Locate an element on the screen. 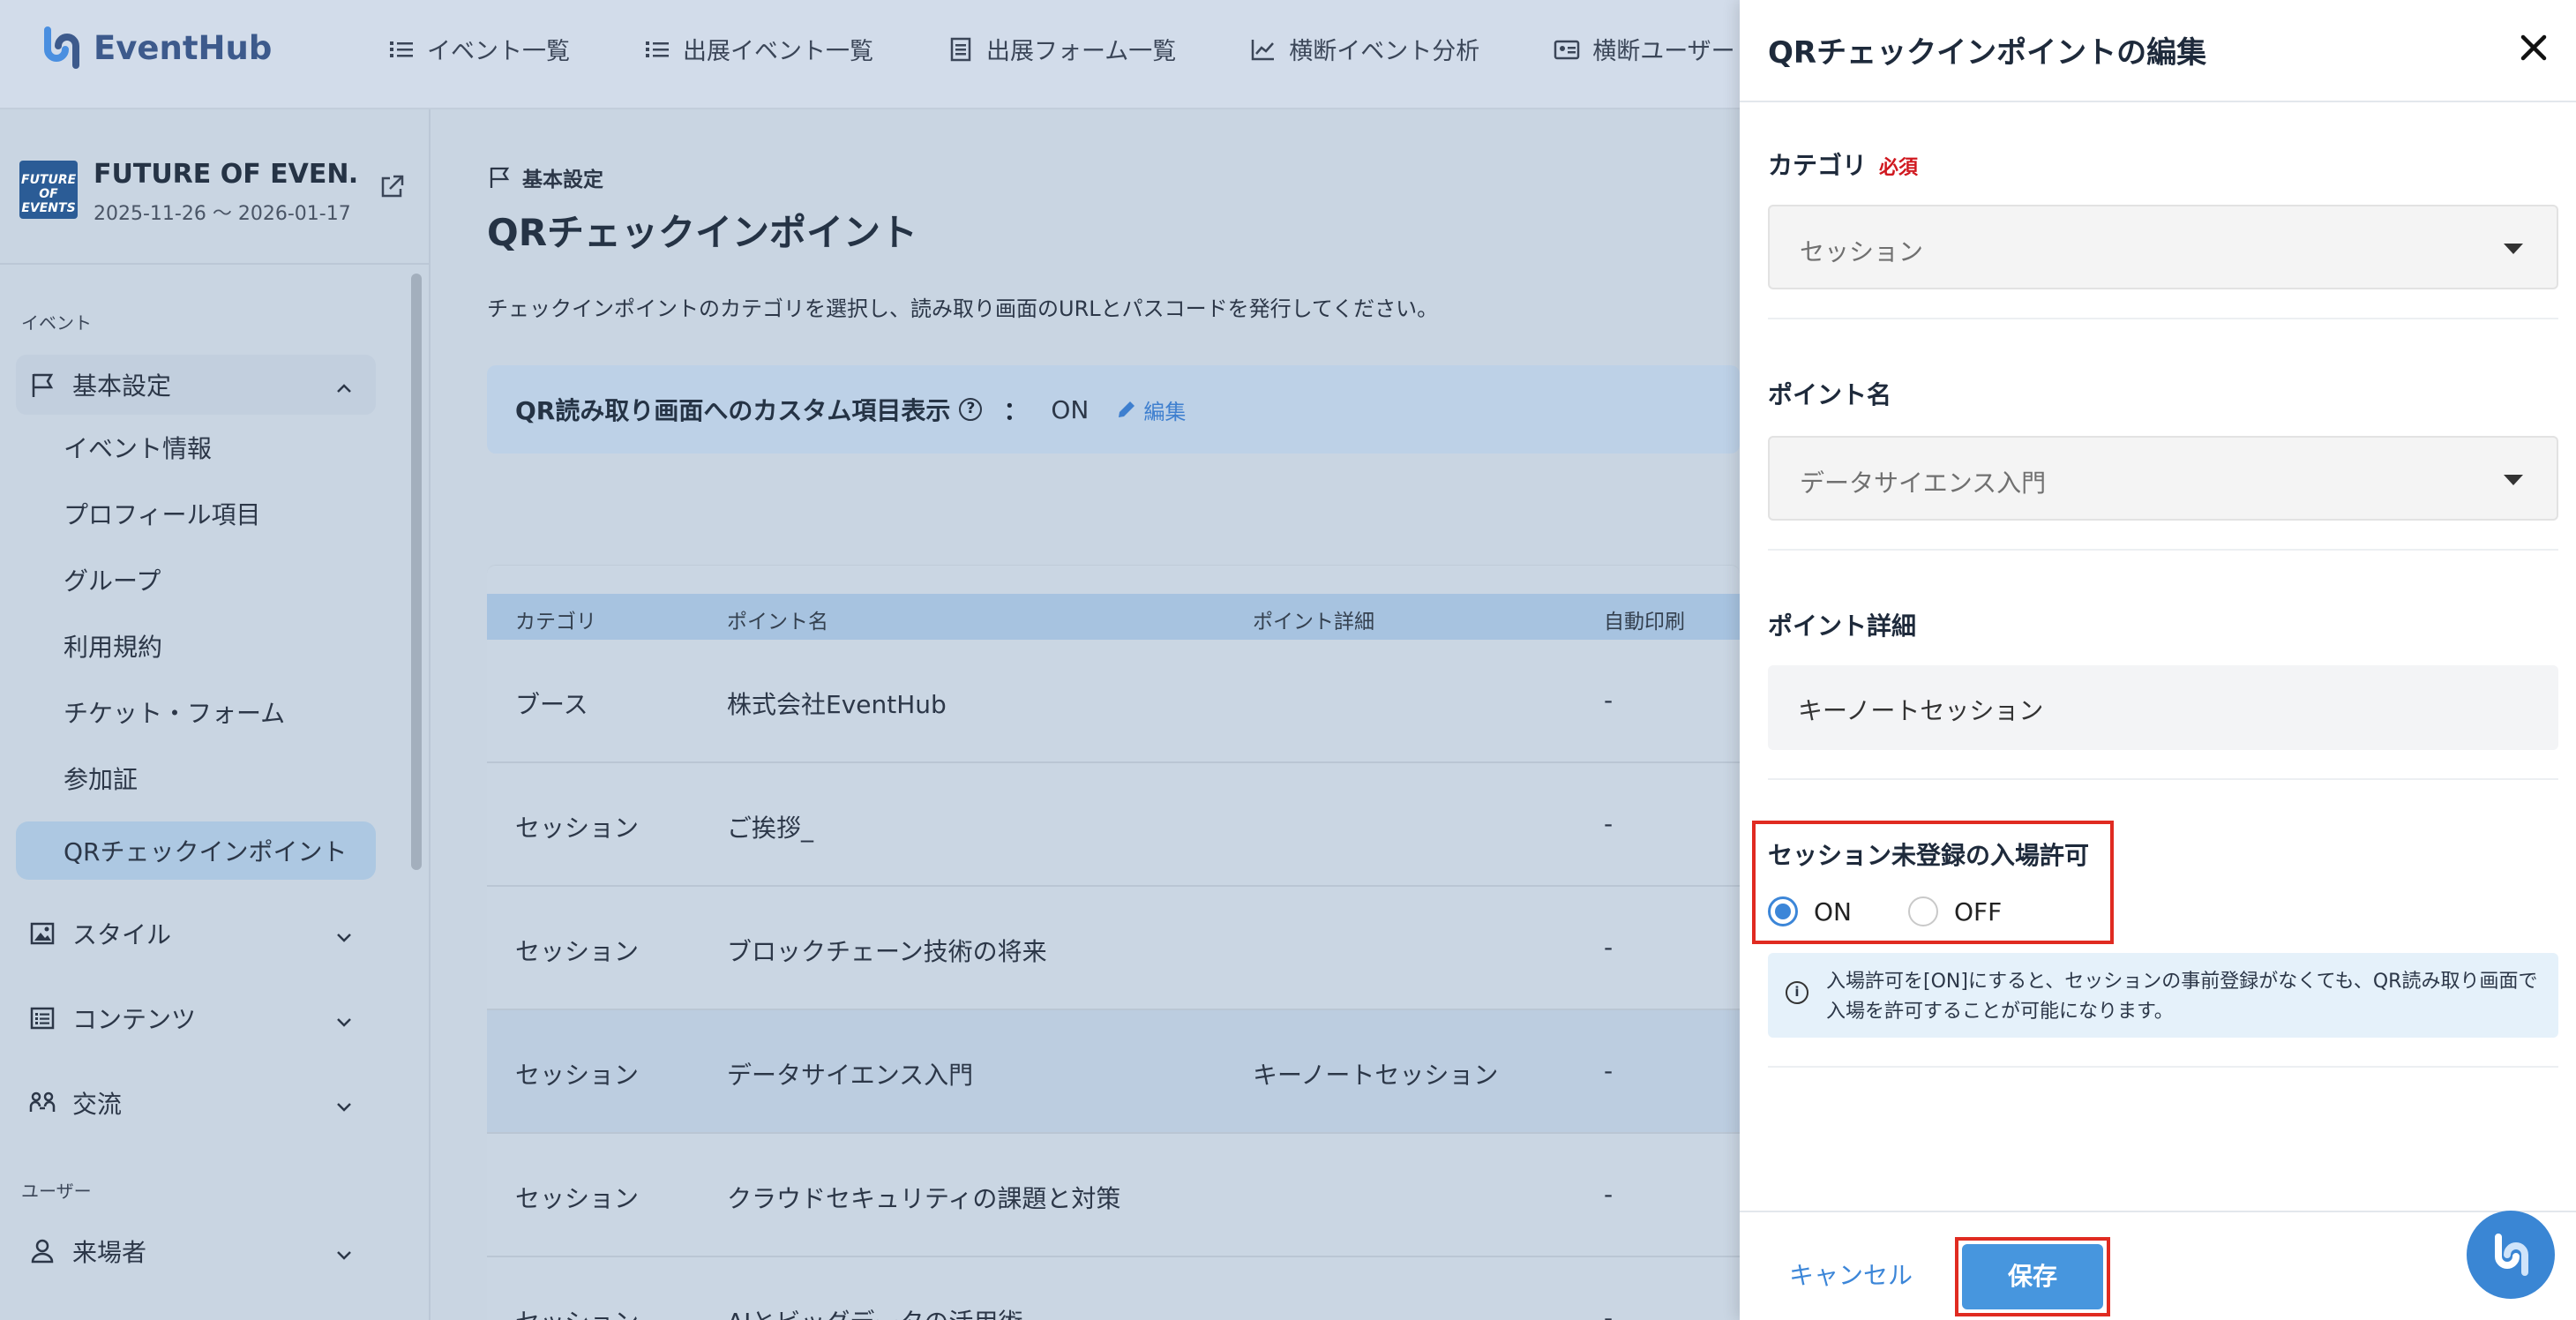 The width and height of the screenshot is (2576, 1320). category-select: セッション is located at coordinates (2163, 247).